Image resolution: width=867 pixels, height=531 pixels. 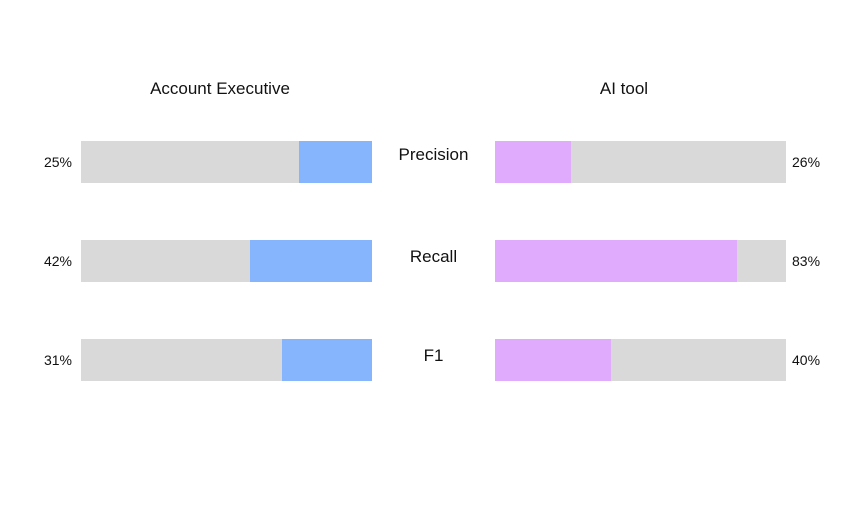 I want to click on bar-track-ai-tool-recall, so click(x=640, y=261).